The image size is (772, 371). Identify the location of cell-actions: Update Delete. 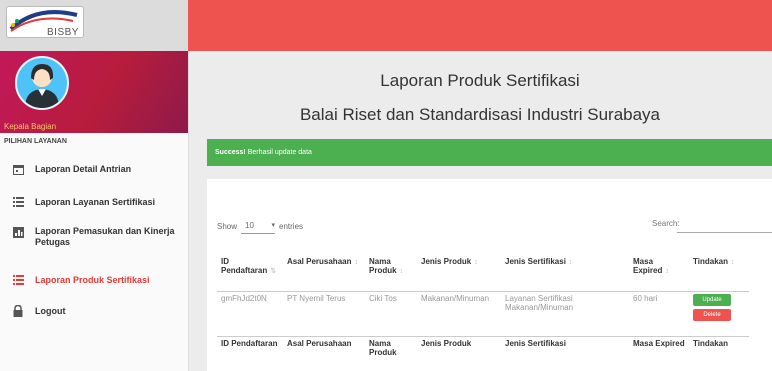
(719, 314).